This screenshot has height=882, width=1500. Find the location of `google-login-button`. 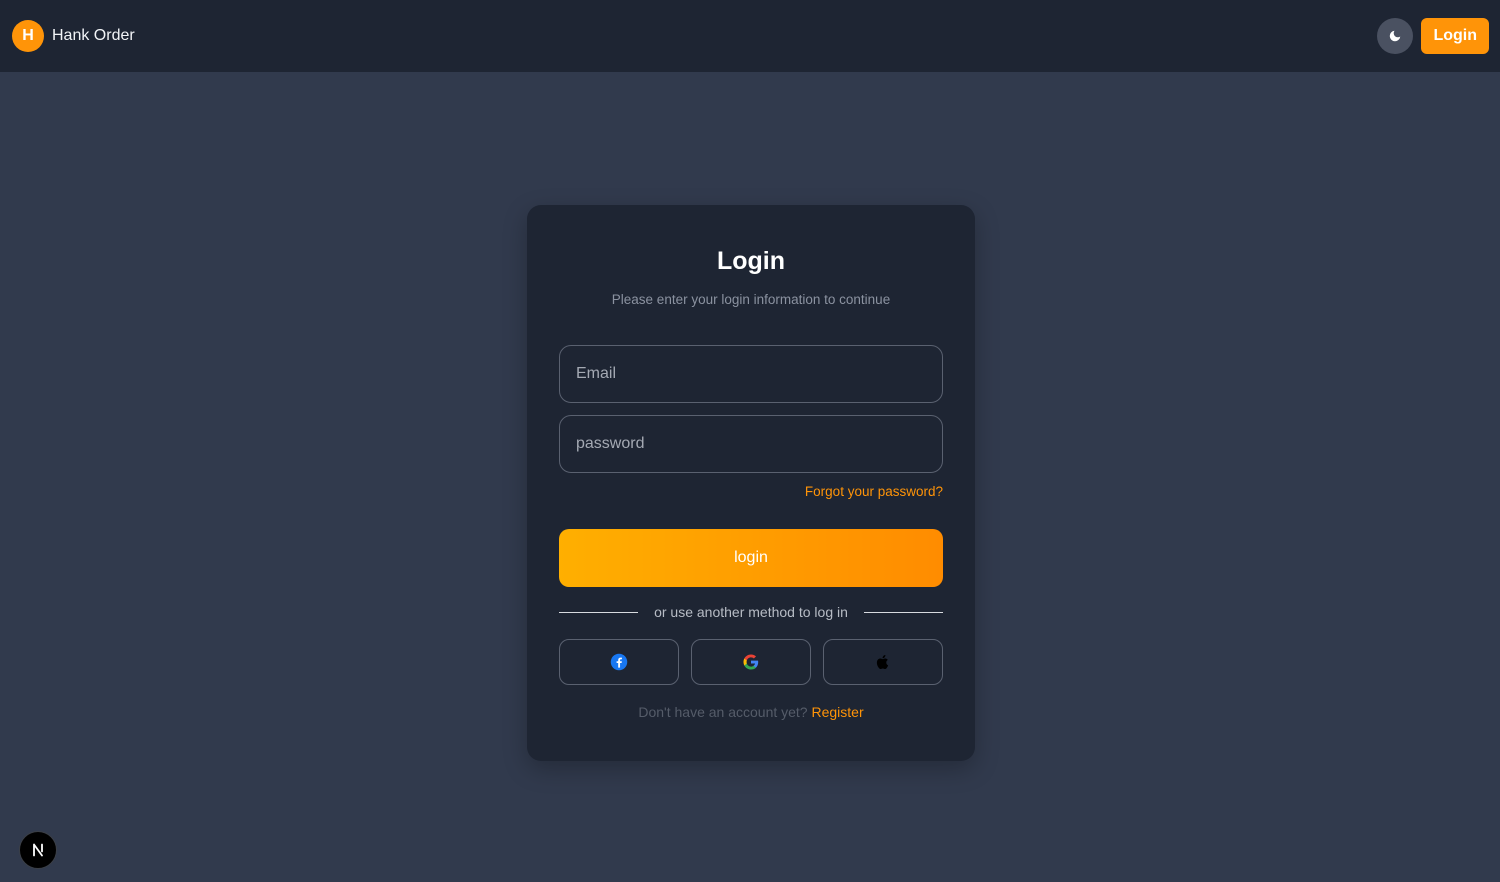

google-login-button is located at coordinates (751, 662).